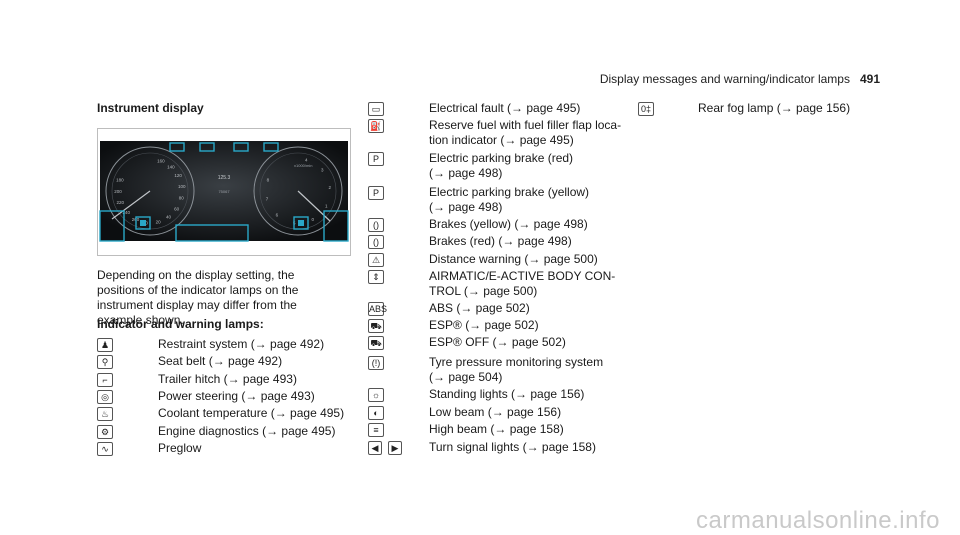 This screenshot has height=535, width=960. I want to click on speedometer-tick-label: 180, so click(120, 180).